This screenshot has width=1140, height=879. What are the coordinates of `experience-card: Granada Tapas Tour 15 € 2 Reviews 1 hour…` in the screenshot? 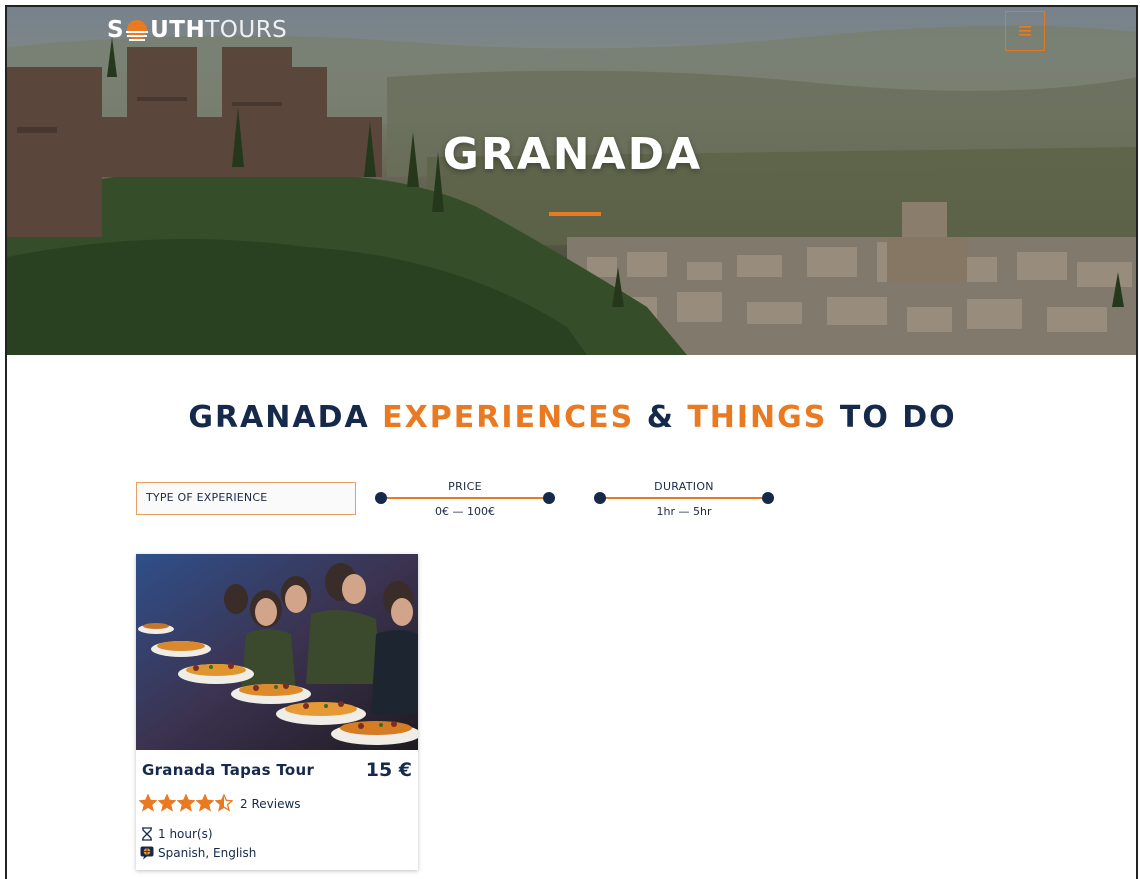 It's located at (277, 712).